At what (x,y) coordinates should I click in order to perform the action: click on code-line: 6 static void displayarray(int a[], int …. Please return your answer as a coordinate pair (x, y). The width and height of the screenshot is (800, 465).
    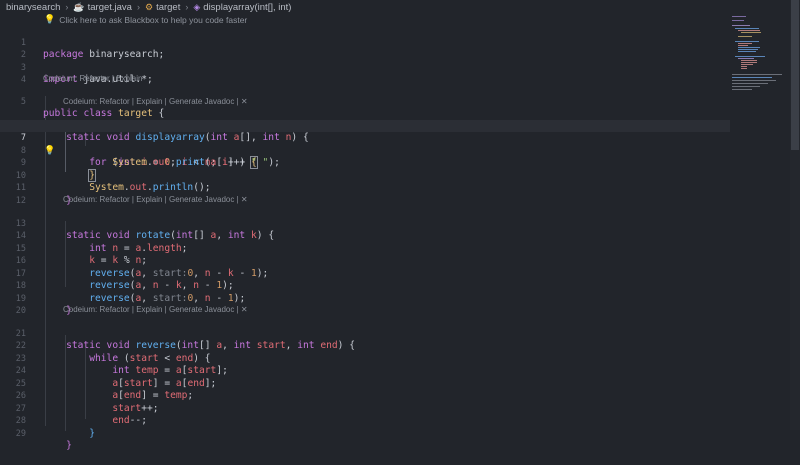
    Looking at the image, I should click on (365, 125).